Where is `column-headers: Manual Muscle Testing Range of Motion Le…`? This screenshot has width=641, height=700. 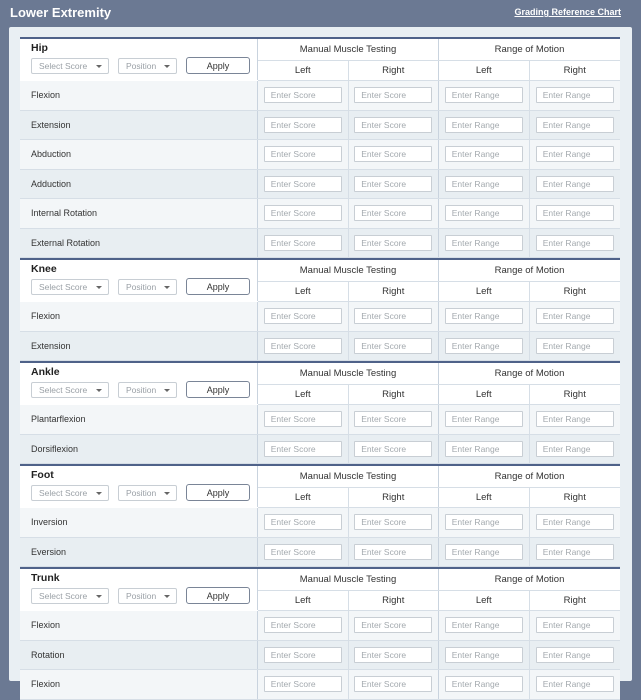
column-headers: Manual Muscle Testing Range of Motion Le… is located at coordinates (439, 281).